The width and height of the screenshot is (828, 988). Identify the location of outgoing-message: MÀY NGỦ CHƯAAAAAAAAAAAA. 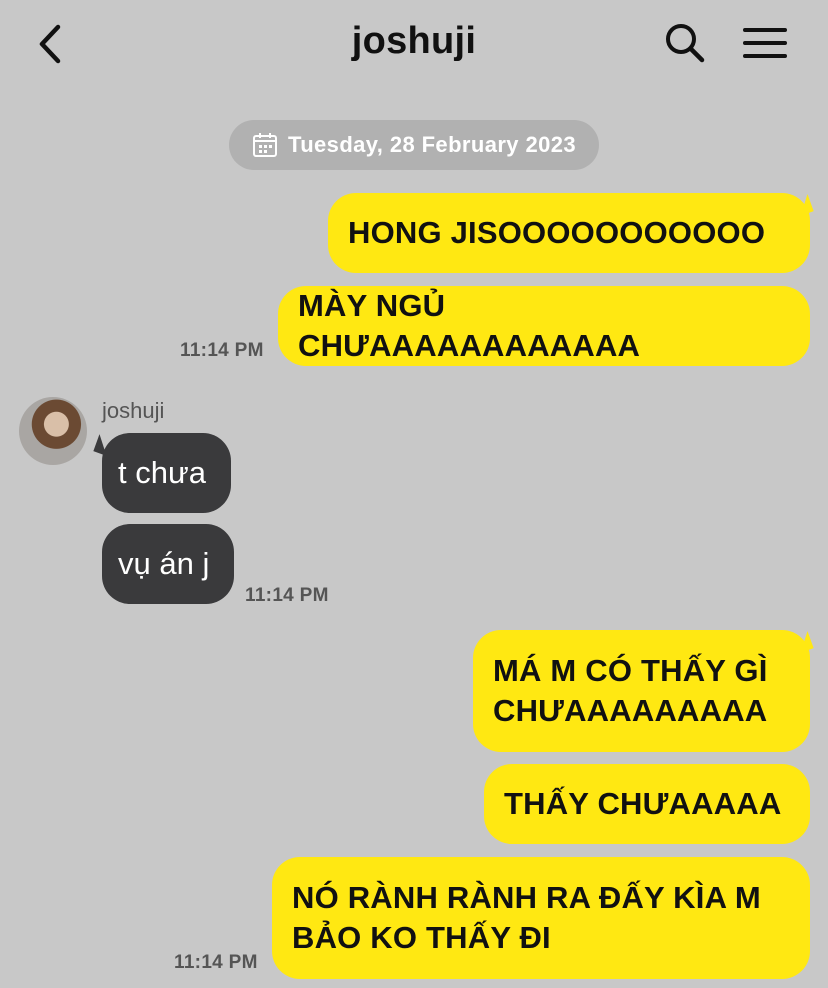
(544, 326).